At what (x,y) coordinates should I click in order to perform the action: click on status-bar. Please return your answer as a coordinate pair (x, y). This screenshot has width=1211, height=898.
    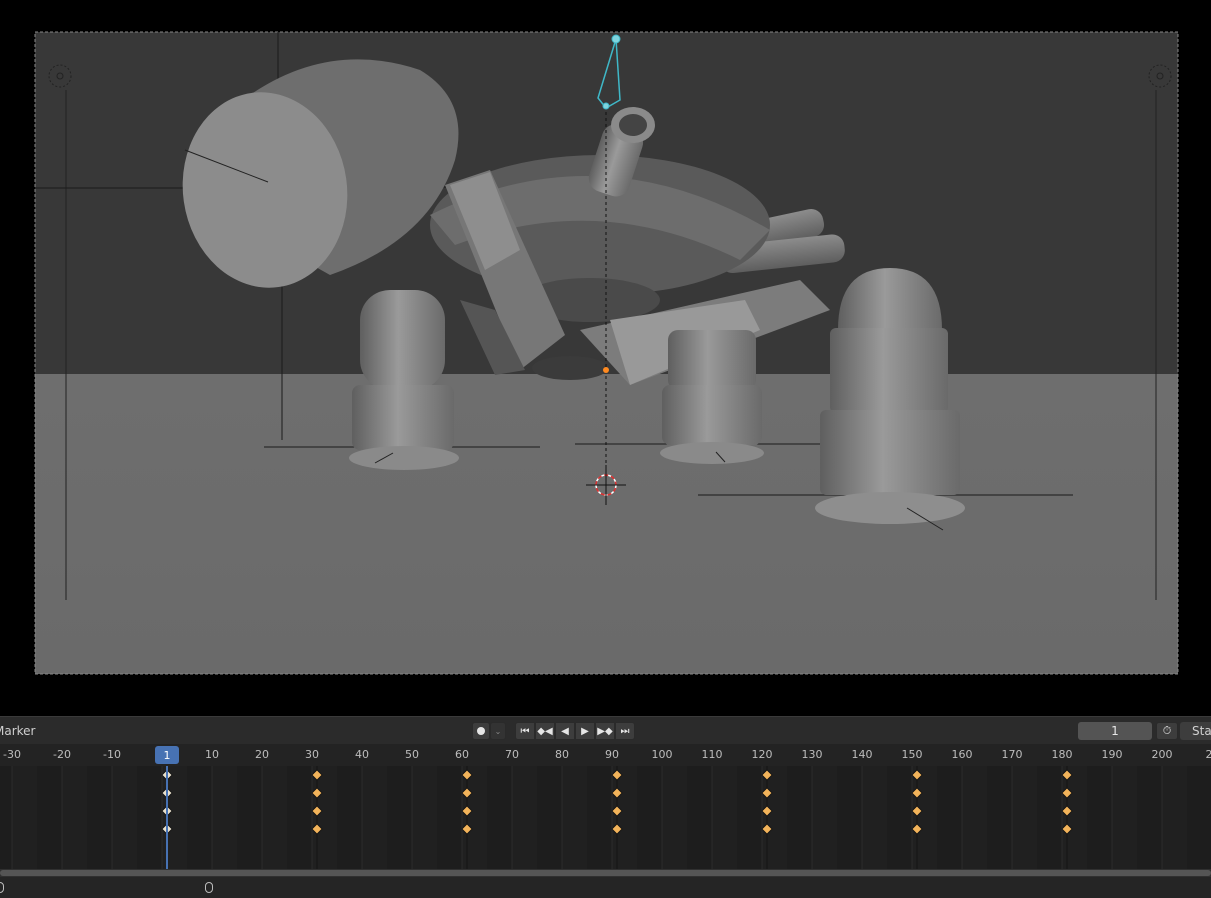
    Looking at the image, I should click on (605, 887).